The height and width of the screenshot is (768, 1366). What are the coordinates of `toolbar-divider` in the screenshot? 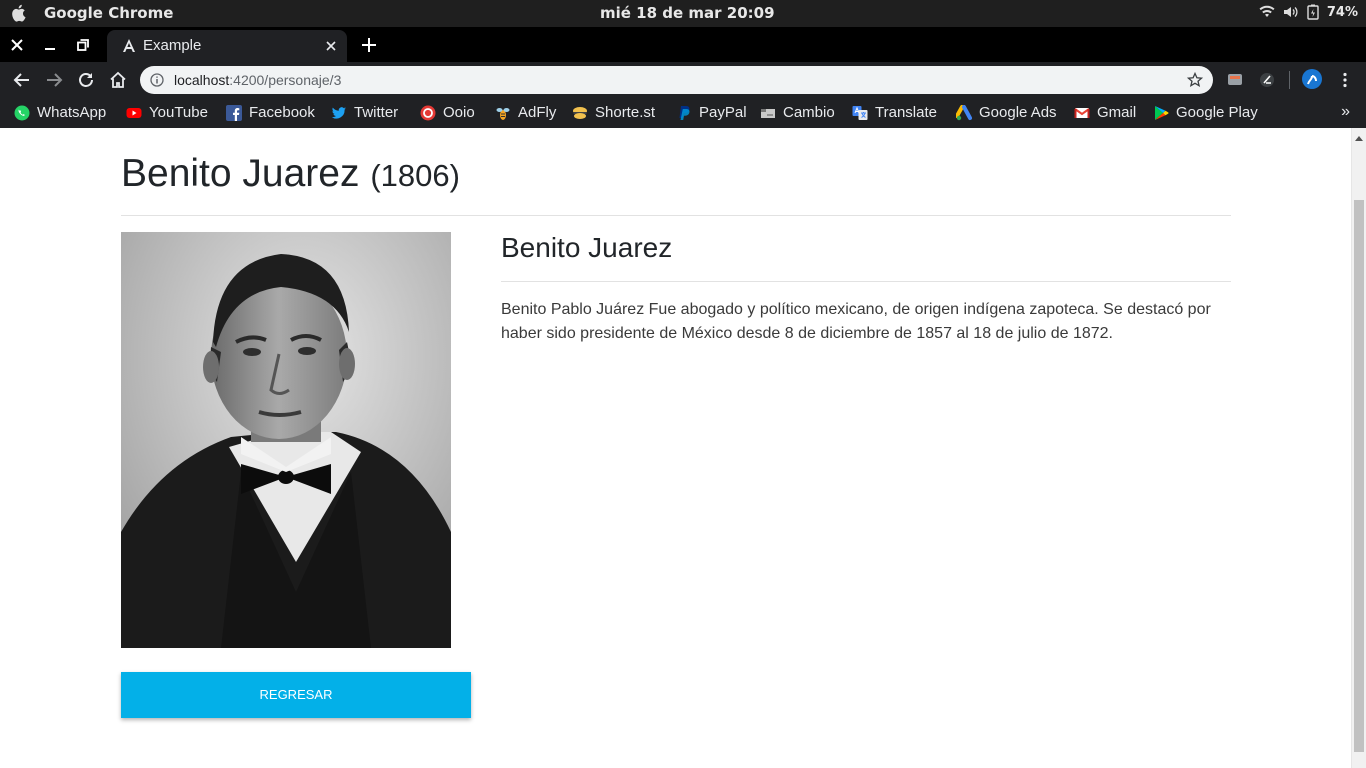 It's located at (1289, 80).